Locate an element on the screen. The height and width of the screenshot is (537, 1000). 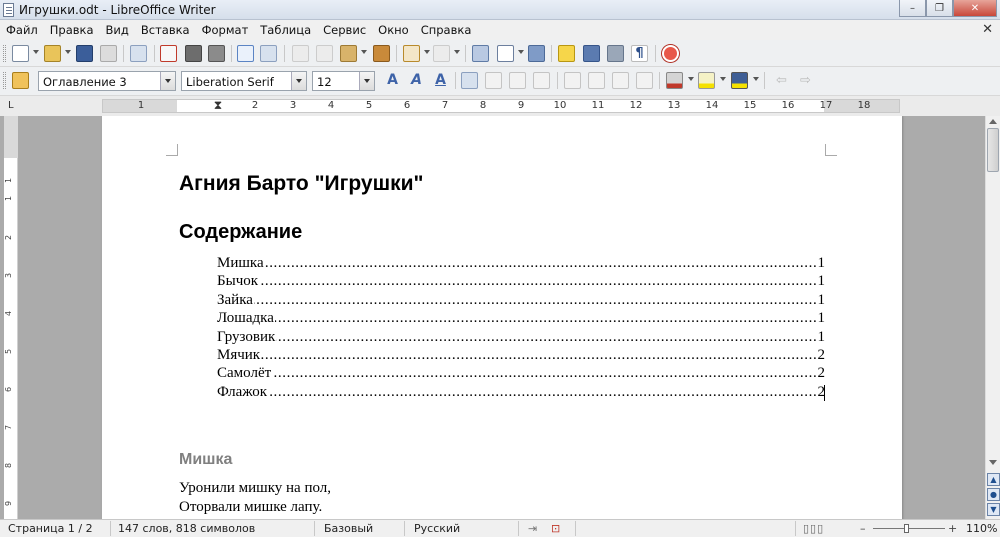
italic-icon: A is located at coordinates (416, 80).